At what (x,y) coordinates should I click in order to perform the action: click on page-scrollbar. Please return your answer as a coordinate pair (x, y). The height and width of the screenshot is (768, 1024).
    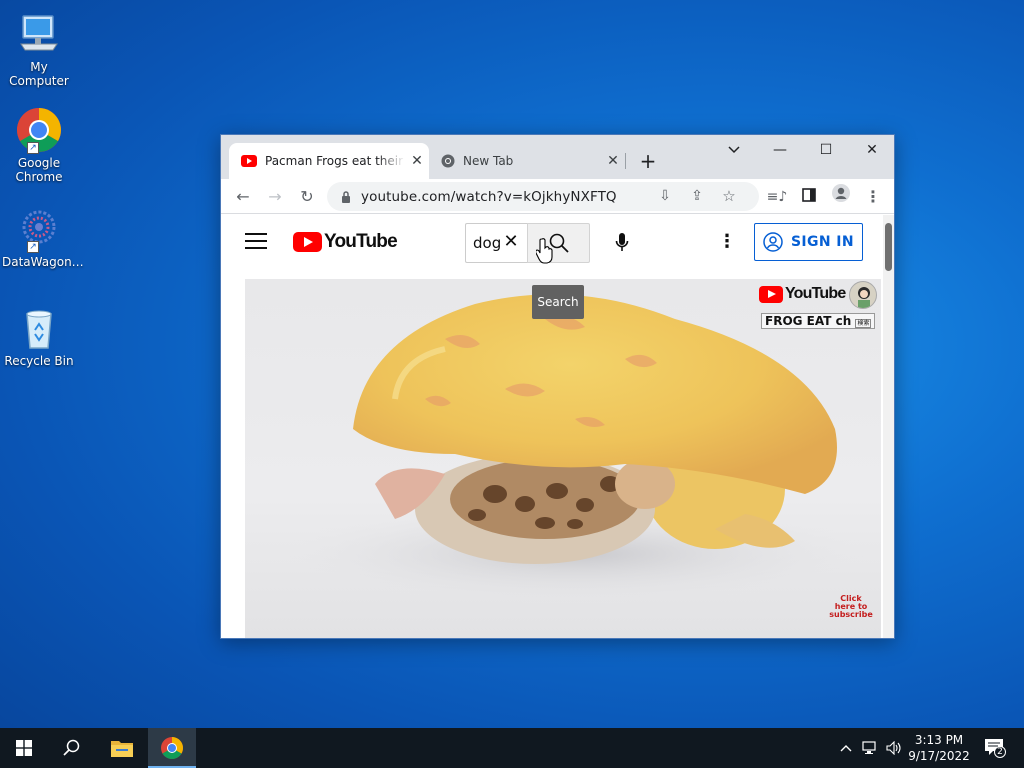
    Looking at the image, I should click on (888, 426).